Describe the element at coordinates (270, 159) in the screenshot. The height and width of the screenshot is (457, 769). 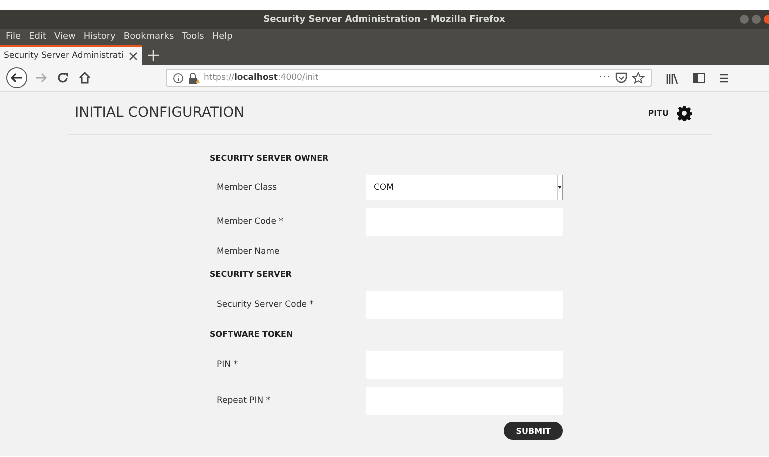
I see `section-heading: SECURITY SERVER OWNER` at that location.